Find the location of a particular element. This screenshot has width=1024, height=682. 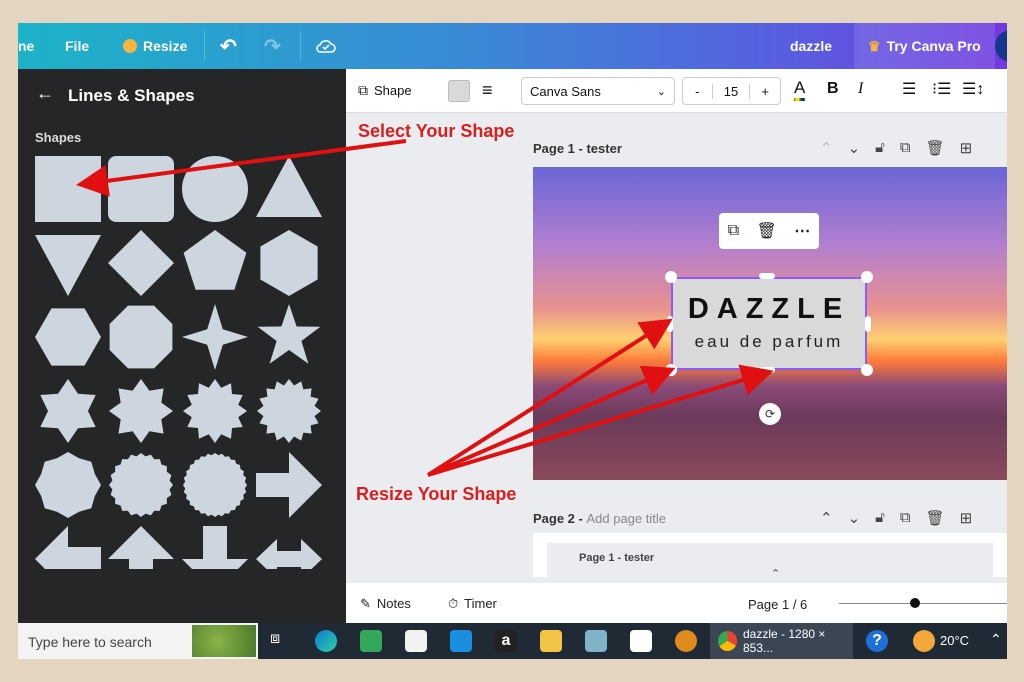

arrow-down-shape is located at coordinates (215, 547).